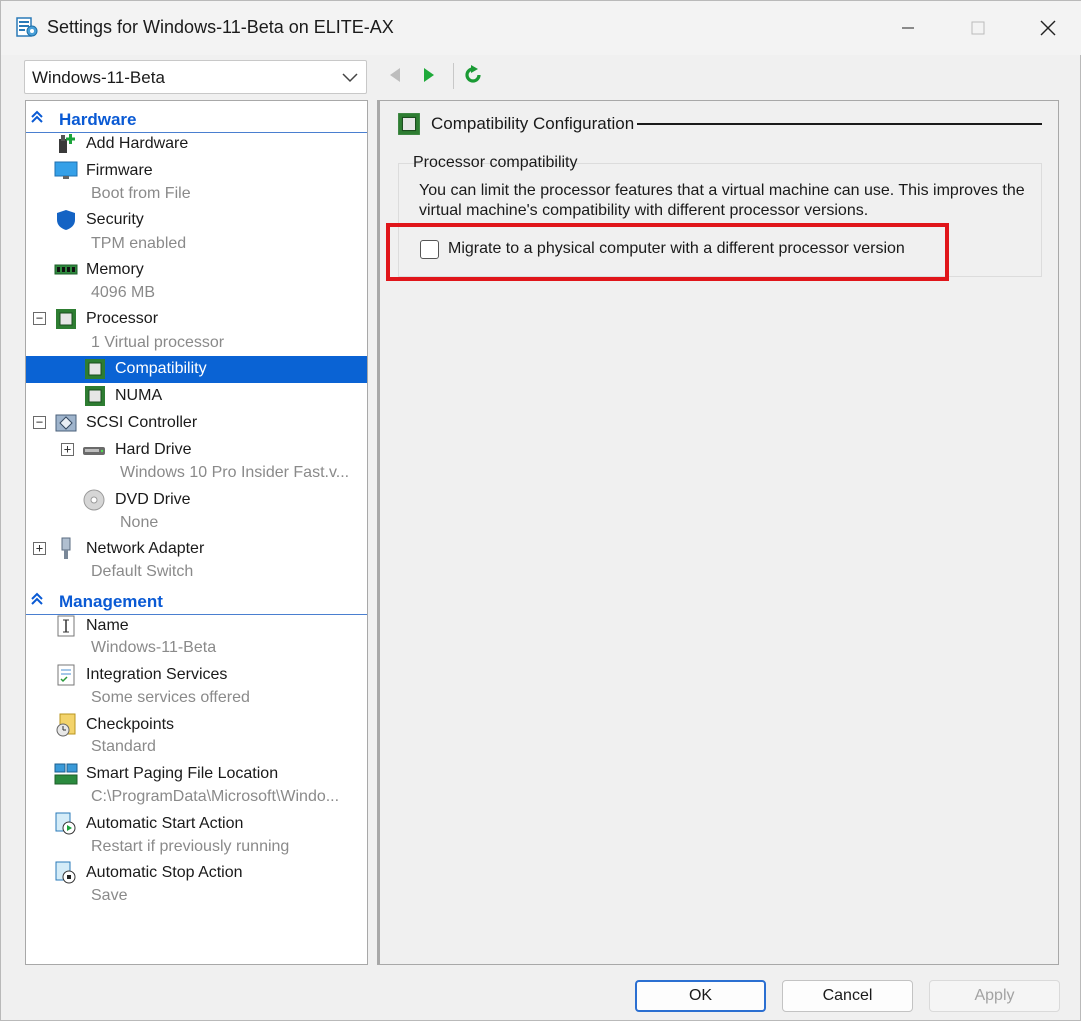  Describe the element at coordinates (123, 292) in the screenshot. I see `tree-item-detail: 4096 MB` at that location.